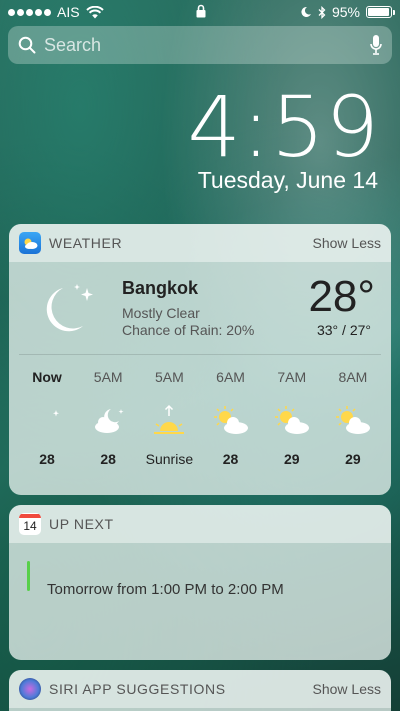 This screenshot has height=711, width=400. I want to click on hourly-item: 7AM 29, so click(292, 418).